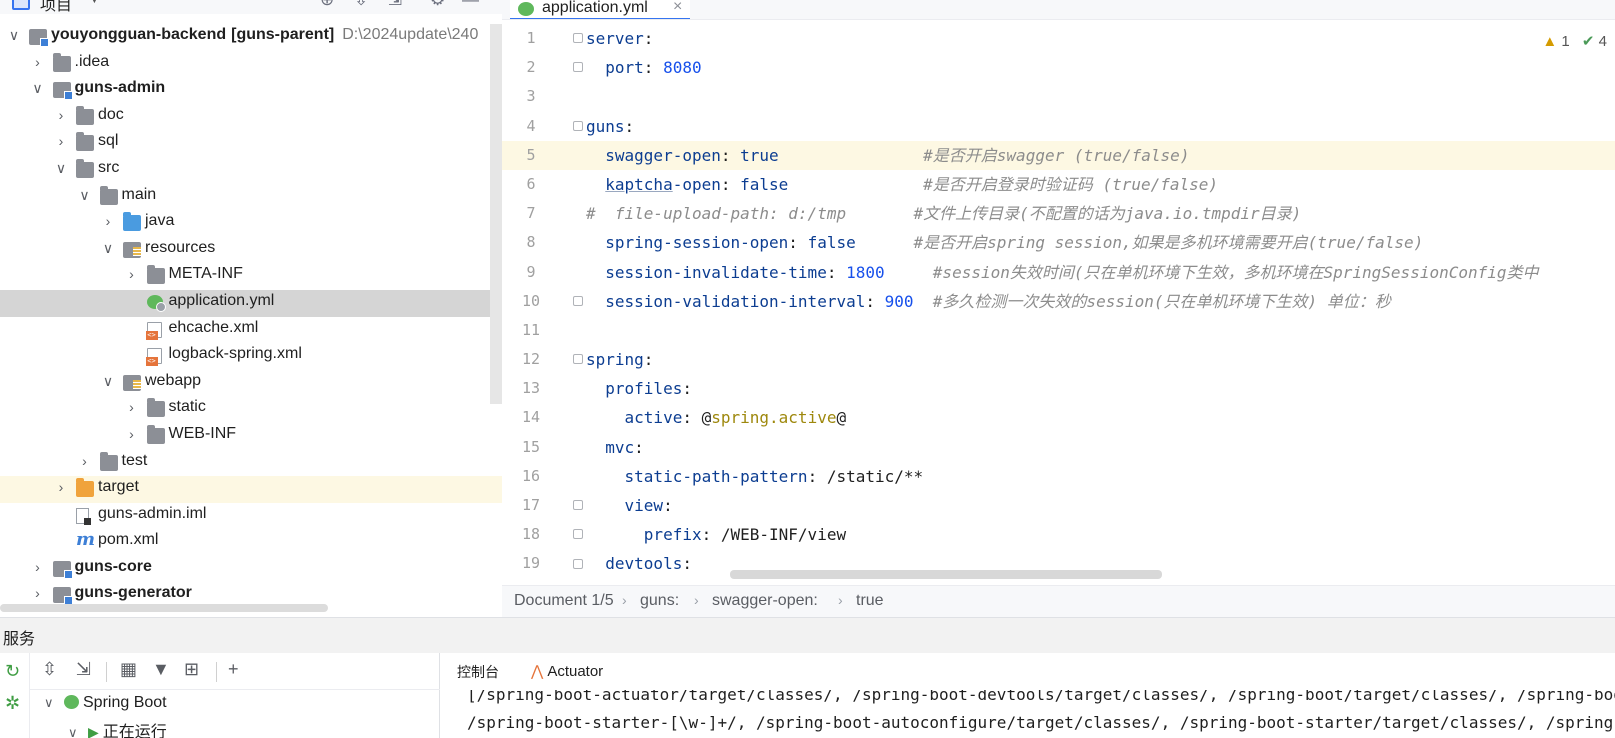 The image size is (1615, 738). What do you see at coordinates (251, 383) in the screenshot?
I see `tree-item-webapp: ∨ webapp` at bounding box center [251, 383].